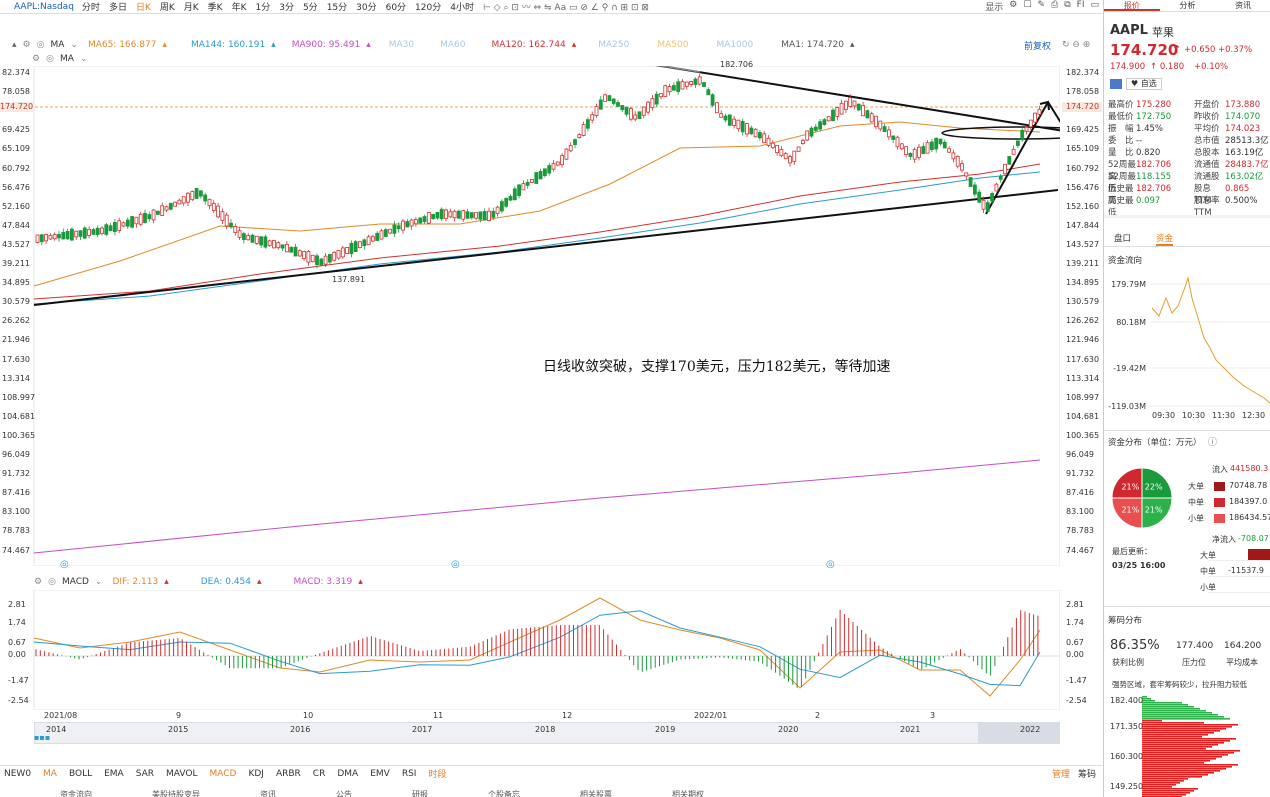  Describe the element at coordinates (143, 6) in the screenshot. I see `period-tab: 日K` at that location.